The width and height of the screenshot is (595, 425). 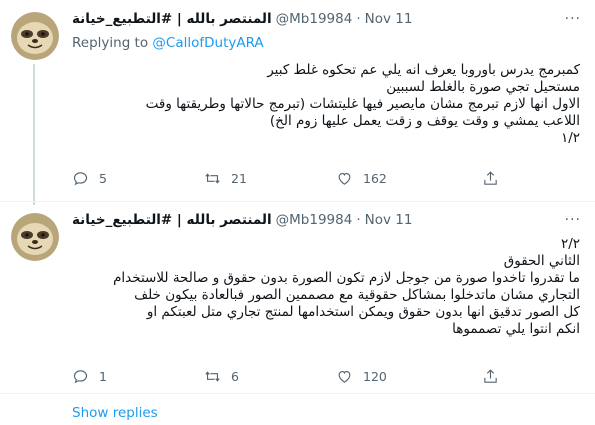 I want to click on replying-to: Replying to @CallofDutyARA, so click(x=168, y=43).